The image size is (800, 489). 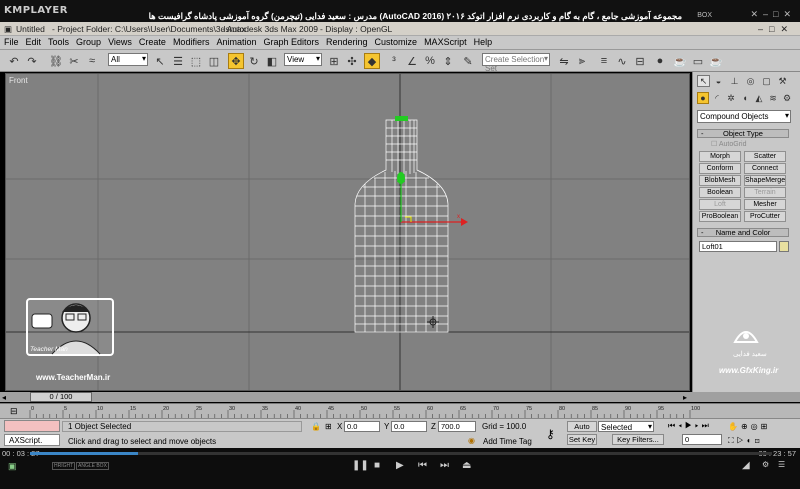 What do you see at coordinates (235, 41) in the screenshot?
I see `menu-animation: Animation` at bounding box center [235, 41].